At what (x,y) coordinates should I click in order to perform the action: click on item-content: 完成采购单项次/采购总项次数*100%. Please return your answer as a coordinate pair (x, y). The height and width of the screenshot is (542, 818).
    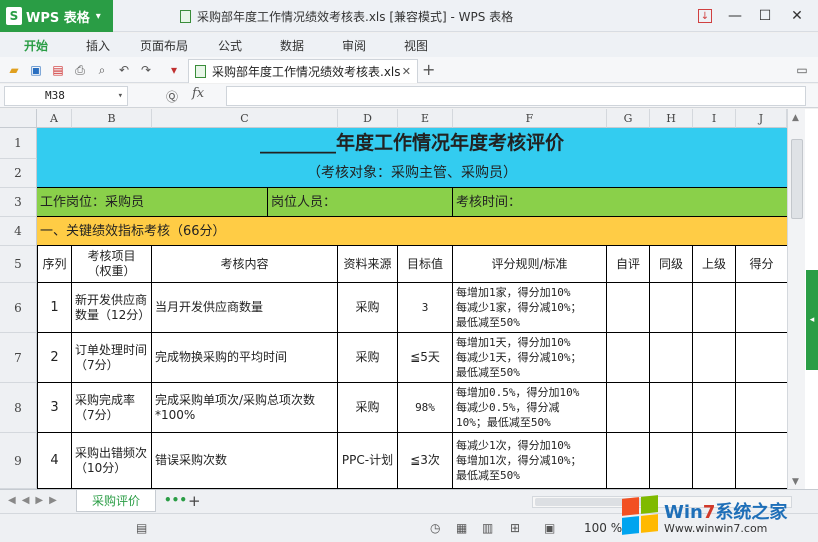
    Looking at the image, I should click on (245, 408).